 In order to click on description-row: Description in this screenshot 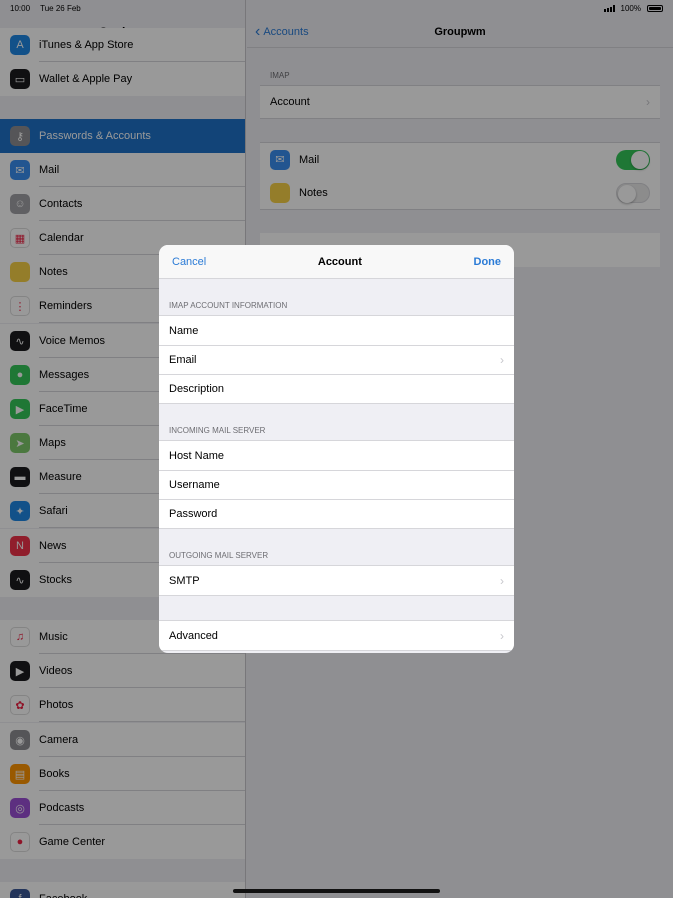, I will do `click(336, 388)`.